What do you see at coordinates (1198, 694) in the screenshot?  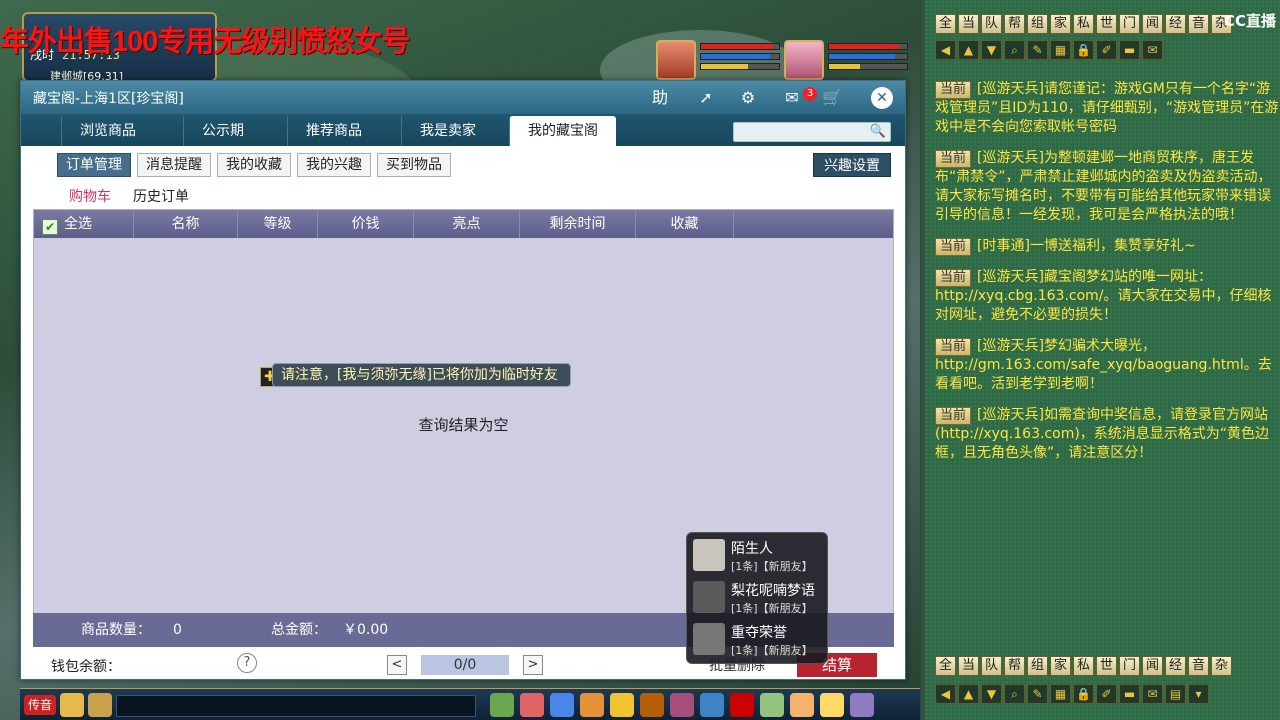 I see `dropdown-icon: ▾` at bounding box center [1198, 694].